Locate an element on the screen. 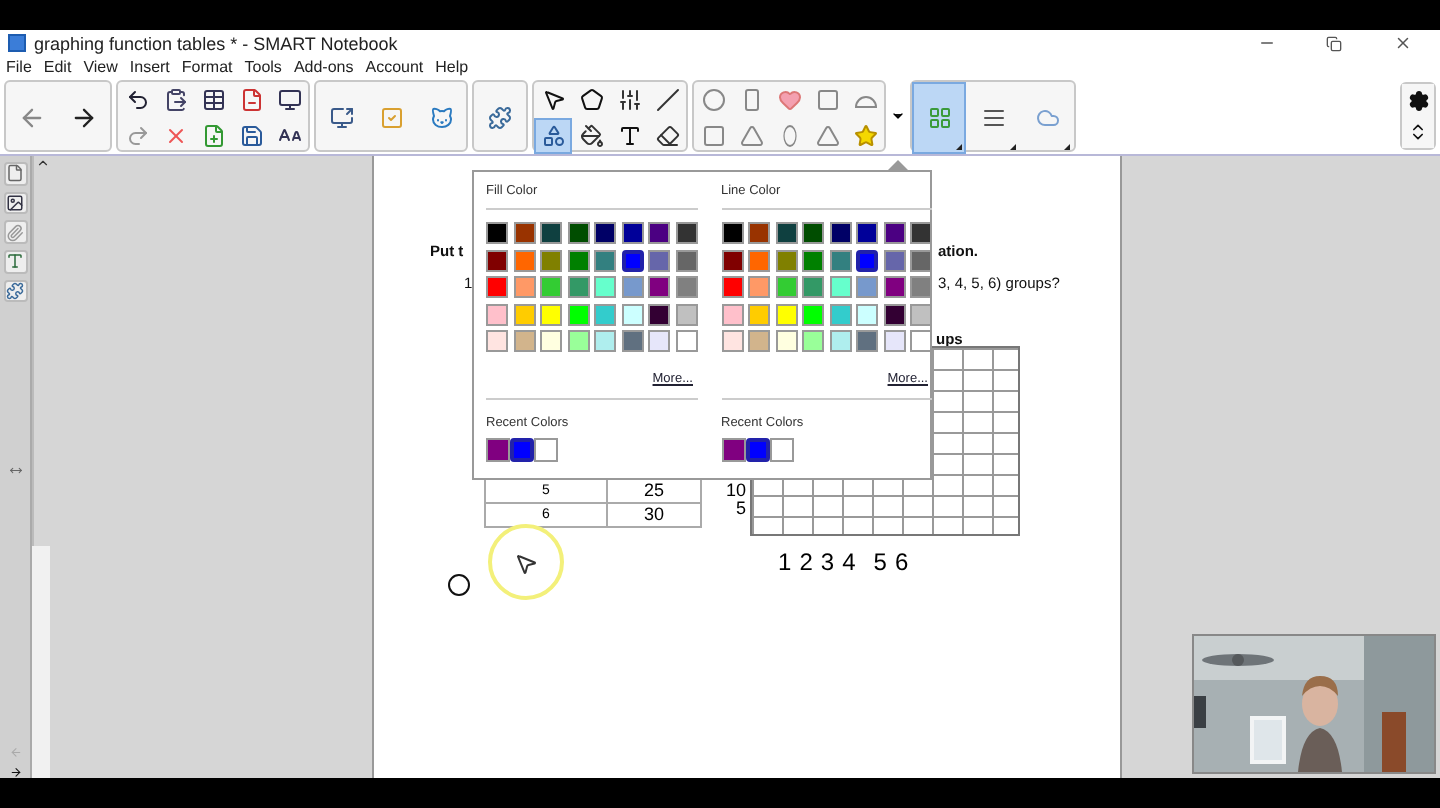 This screenshot has width=1440, height=808. menu-item: Format is located at coordinates (207, 67).